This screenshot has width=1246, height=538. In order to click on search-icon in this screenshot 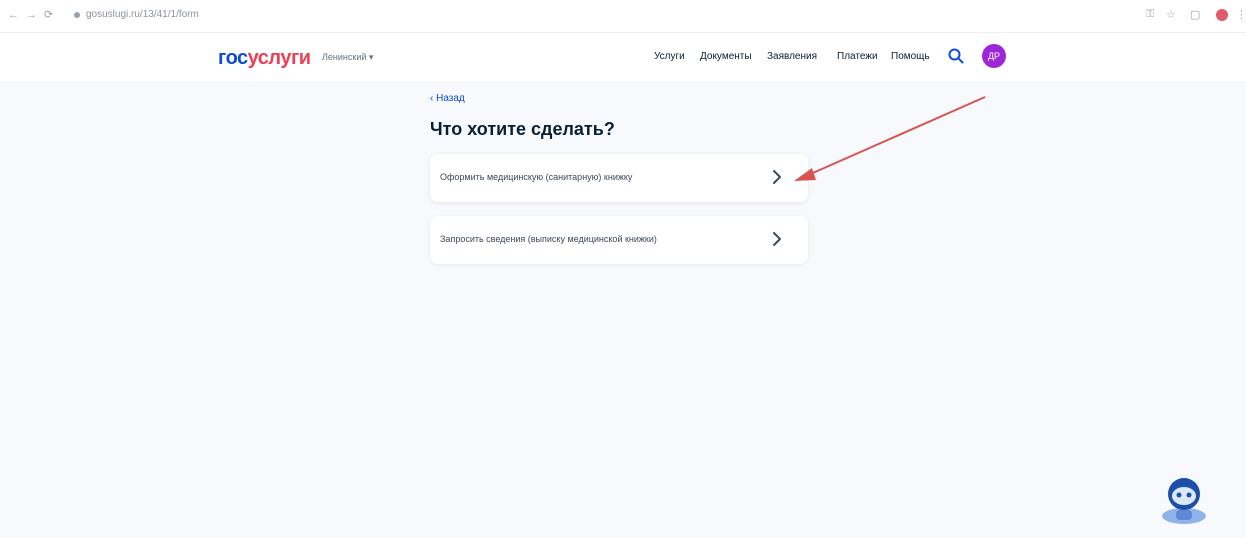, I will do `click(956, 56)`.